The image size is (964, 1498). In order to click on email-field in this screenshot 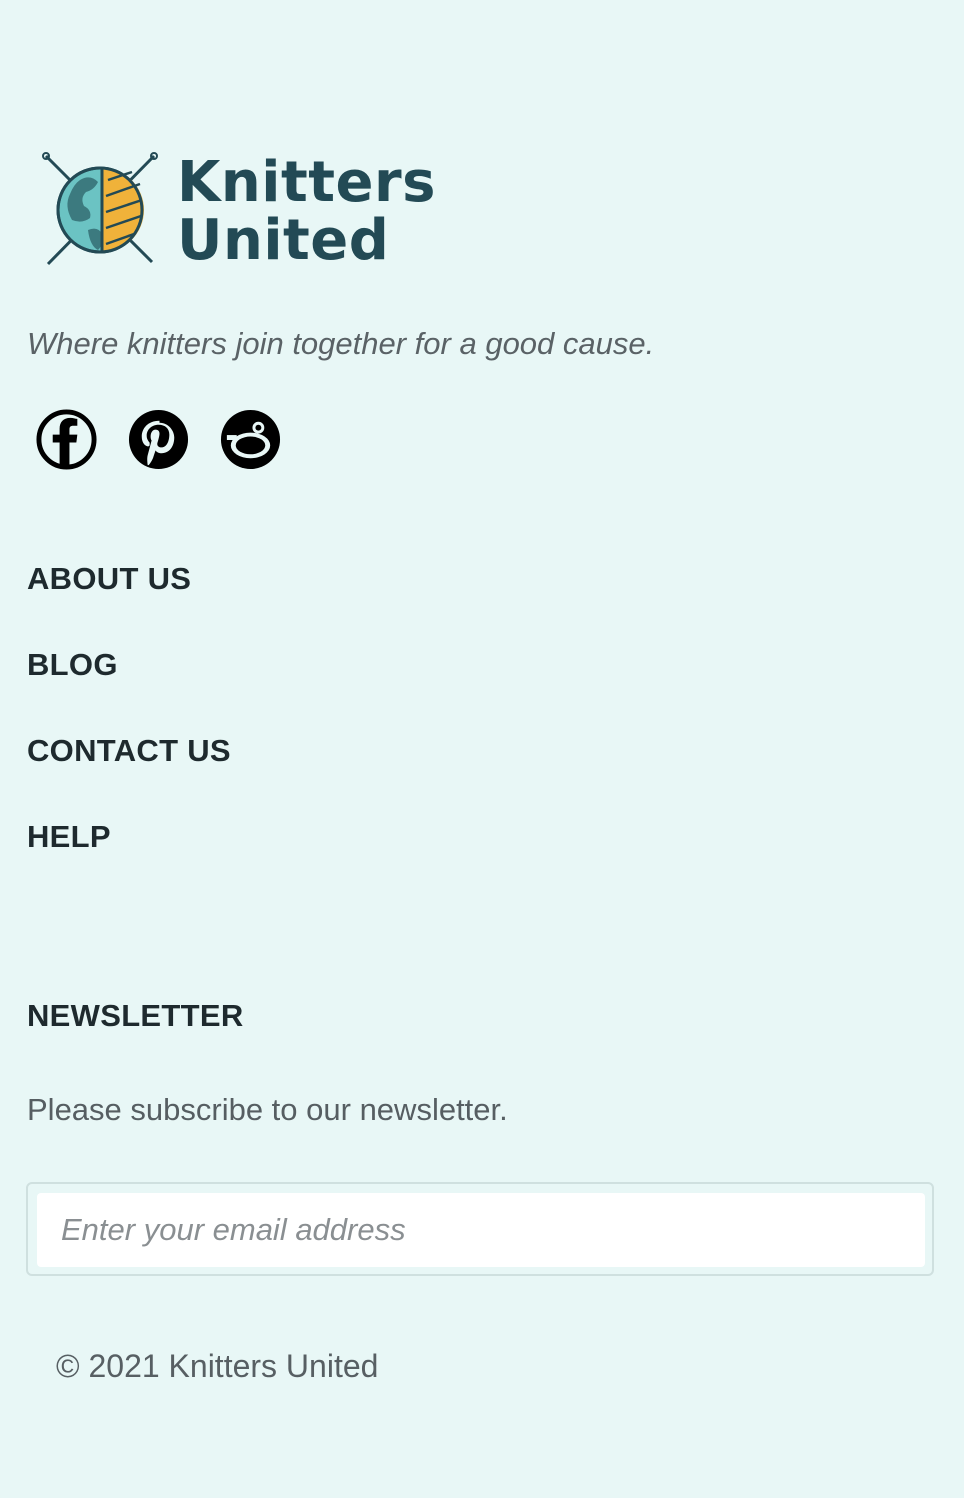, I will do `click(481, 1230)`.